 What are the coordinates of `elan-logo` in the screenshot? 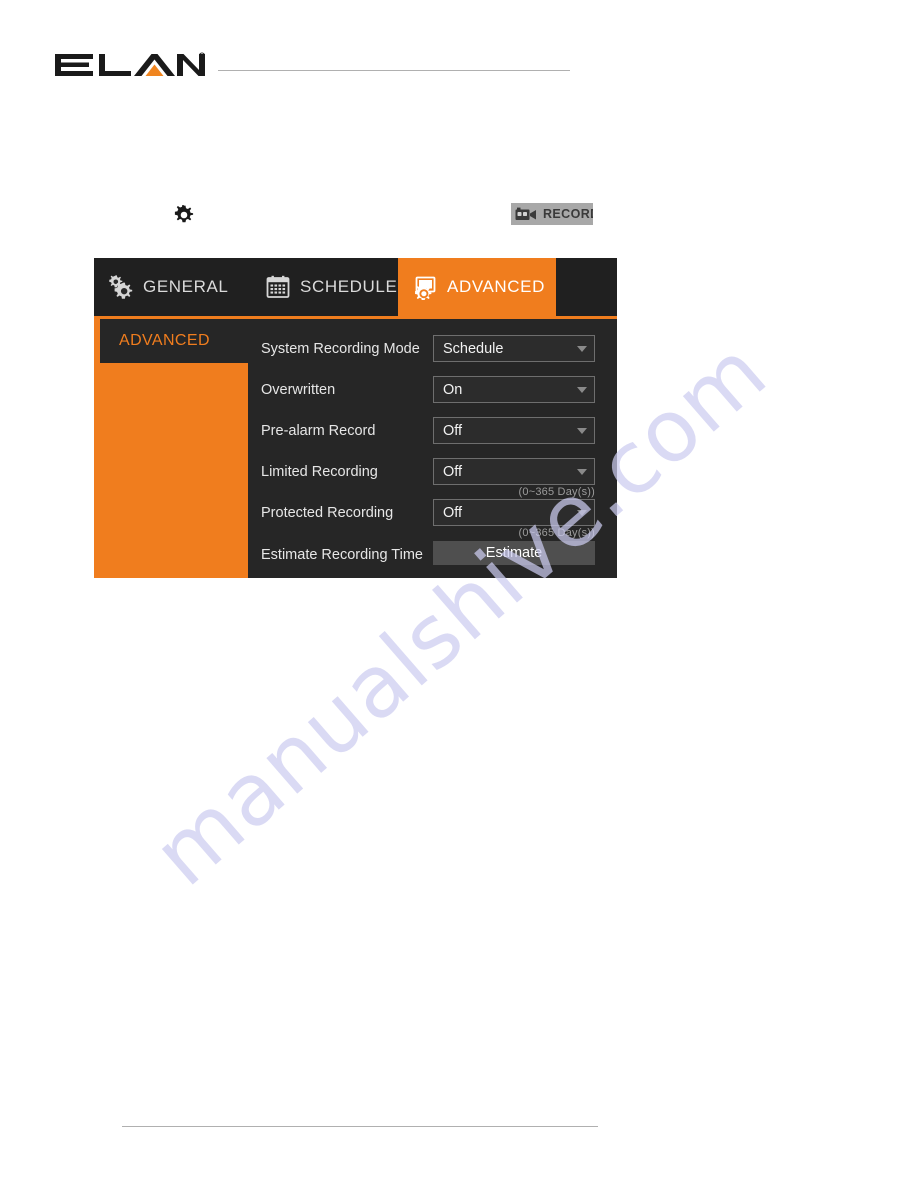 It's located at (129, 65).